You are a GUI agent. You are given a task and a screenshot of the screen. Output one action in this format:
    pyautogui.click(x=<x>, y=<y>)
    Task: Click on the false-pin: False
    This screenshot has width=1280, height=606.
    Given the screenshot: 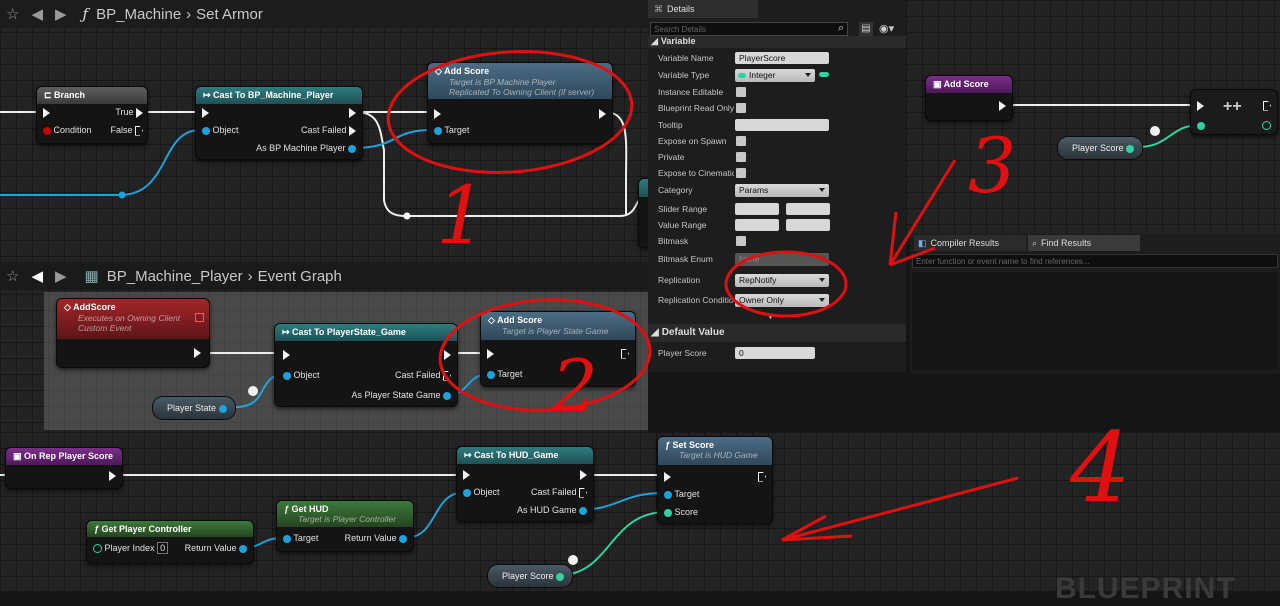 What is the action you would take?
    pyautogui.click(x=126, y=130)
    